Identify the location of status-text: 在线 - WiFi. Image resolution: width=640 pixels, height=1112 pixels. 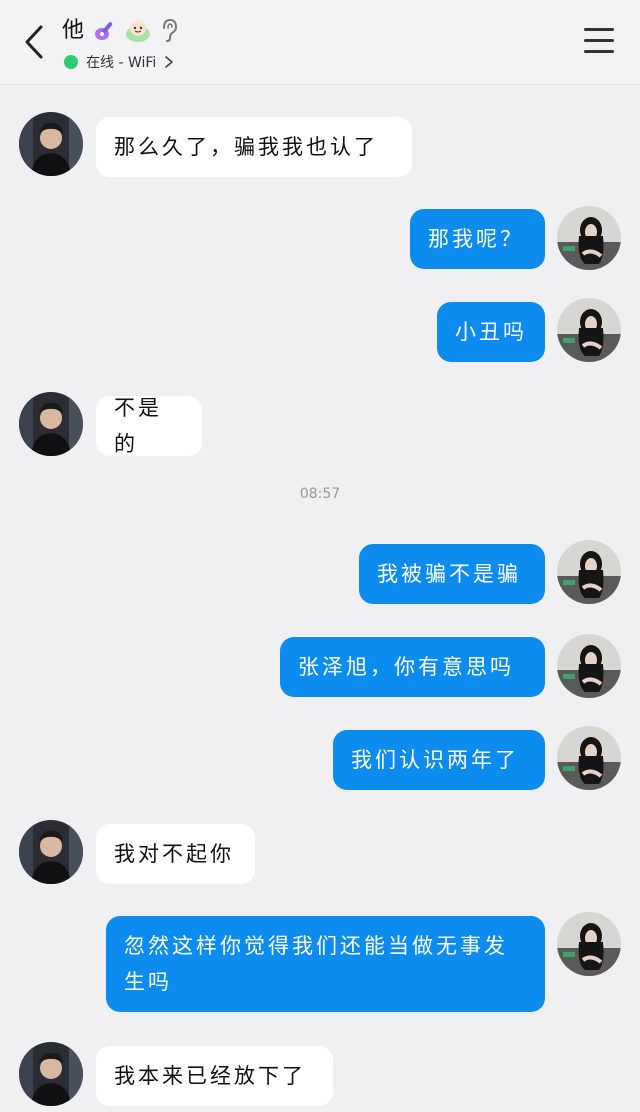
(121, 63).